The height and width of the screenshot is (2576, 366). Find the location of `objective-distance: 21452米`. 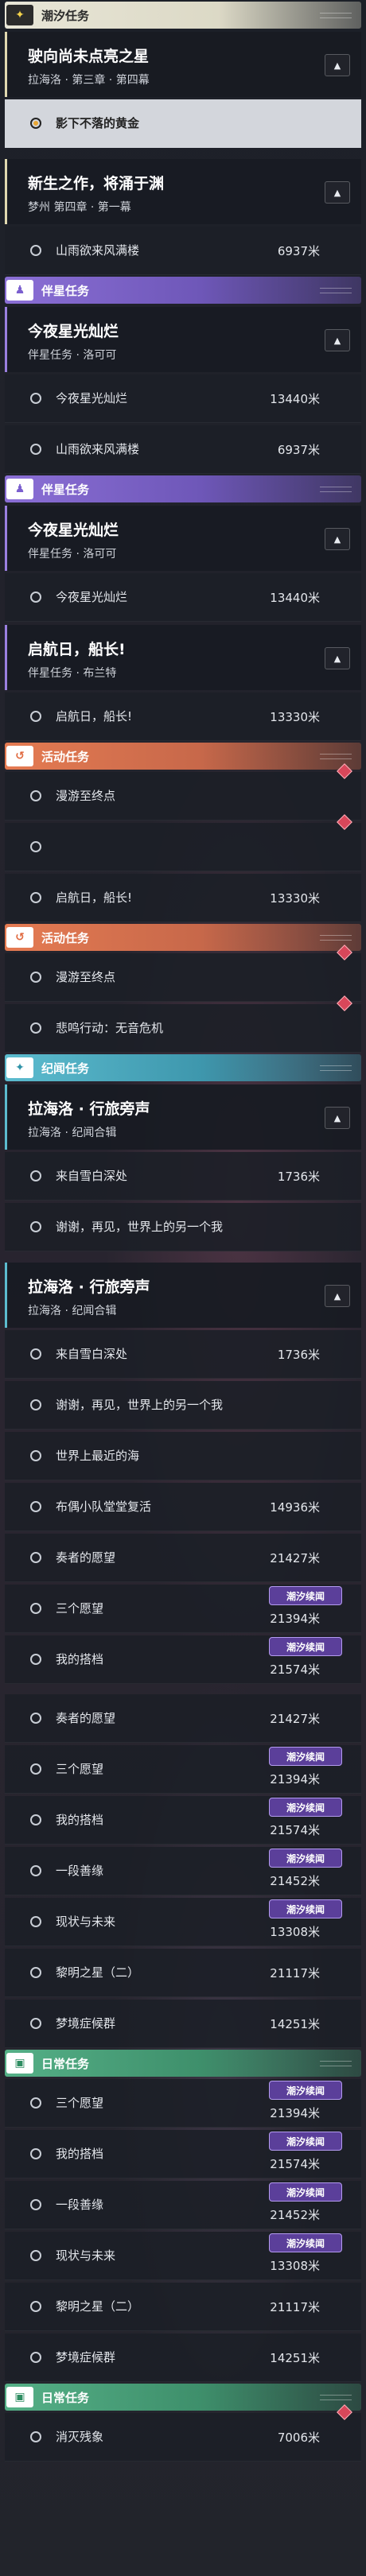

objective-distance: 21452米 is located at coordinates (295, 2215).